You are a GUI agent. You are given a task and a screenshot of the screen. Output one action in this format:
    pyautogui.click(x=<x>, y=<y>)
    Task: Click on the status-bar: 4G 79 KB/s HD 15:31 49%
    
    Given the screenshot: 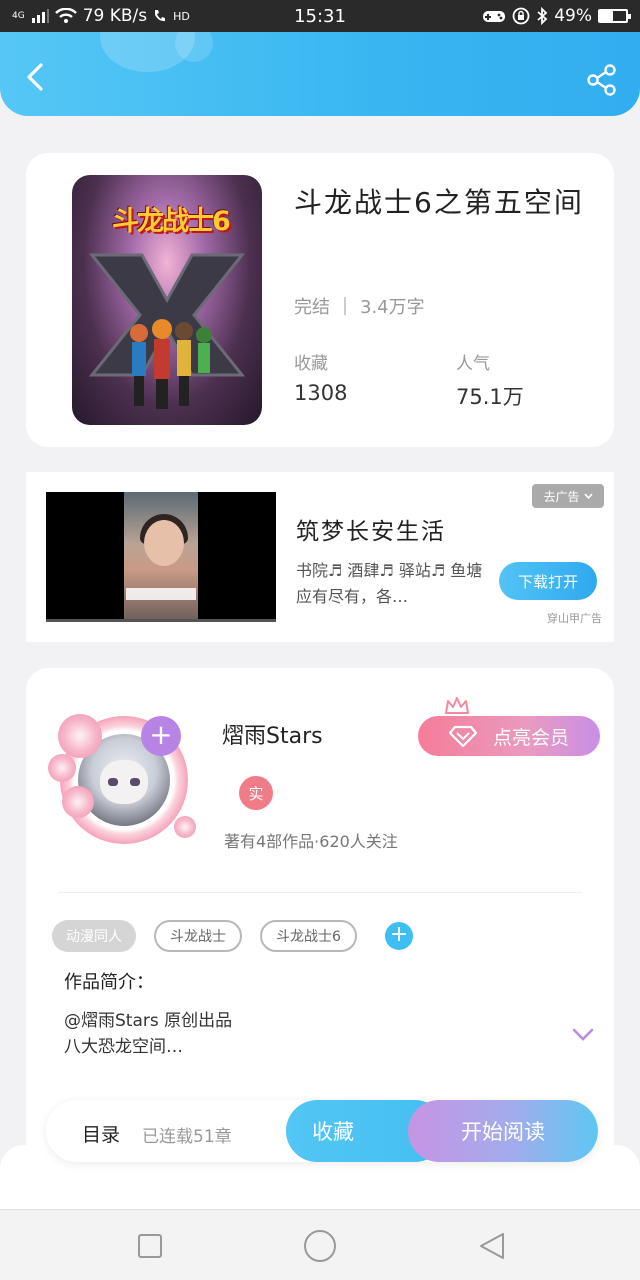 What is the action you would take?
    pyautogui.click(x=320, y=16)
    